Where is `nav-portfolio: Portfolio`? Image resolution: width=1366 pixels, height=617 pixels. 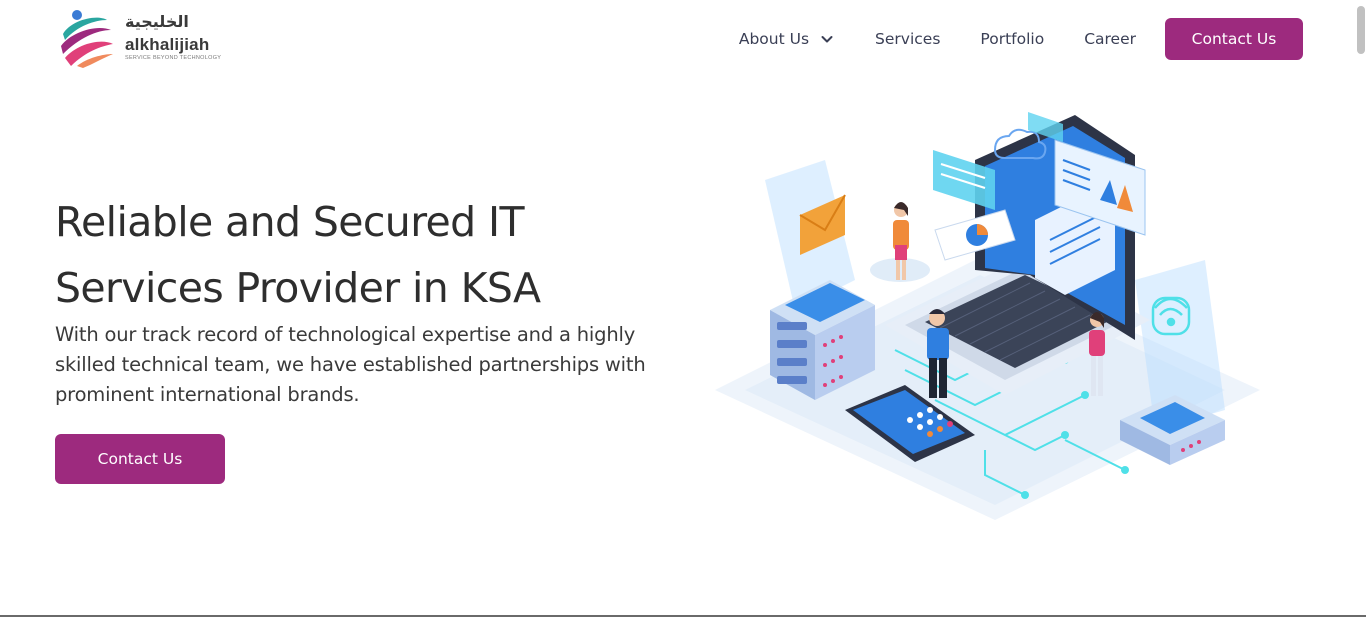 nav-portfolio: Portfolio is located at coordinates (1012, 39).